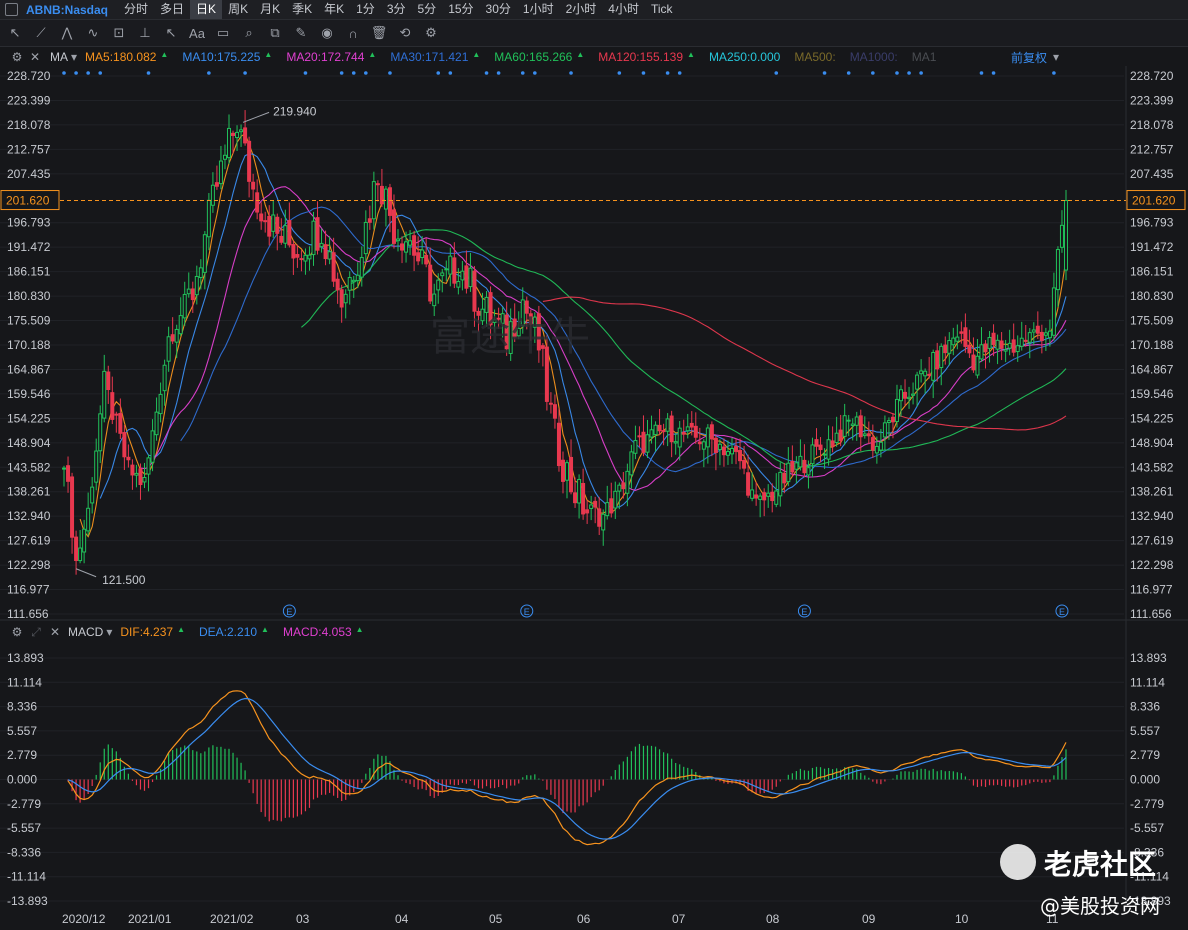 The width and height of the screenshot is (1188, 930). I want to click on price-tick-right: 159.546, so click(1152, 394).